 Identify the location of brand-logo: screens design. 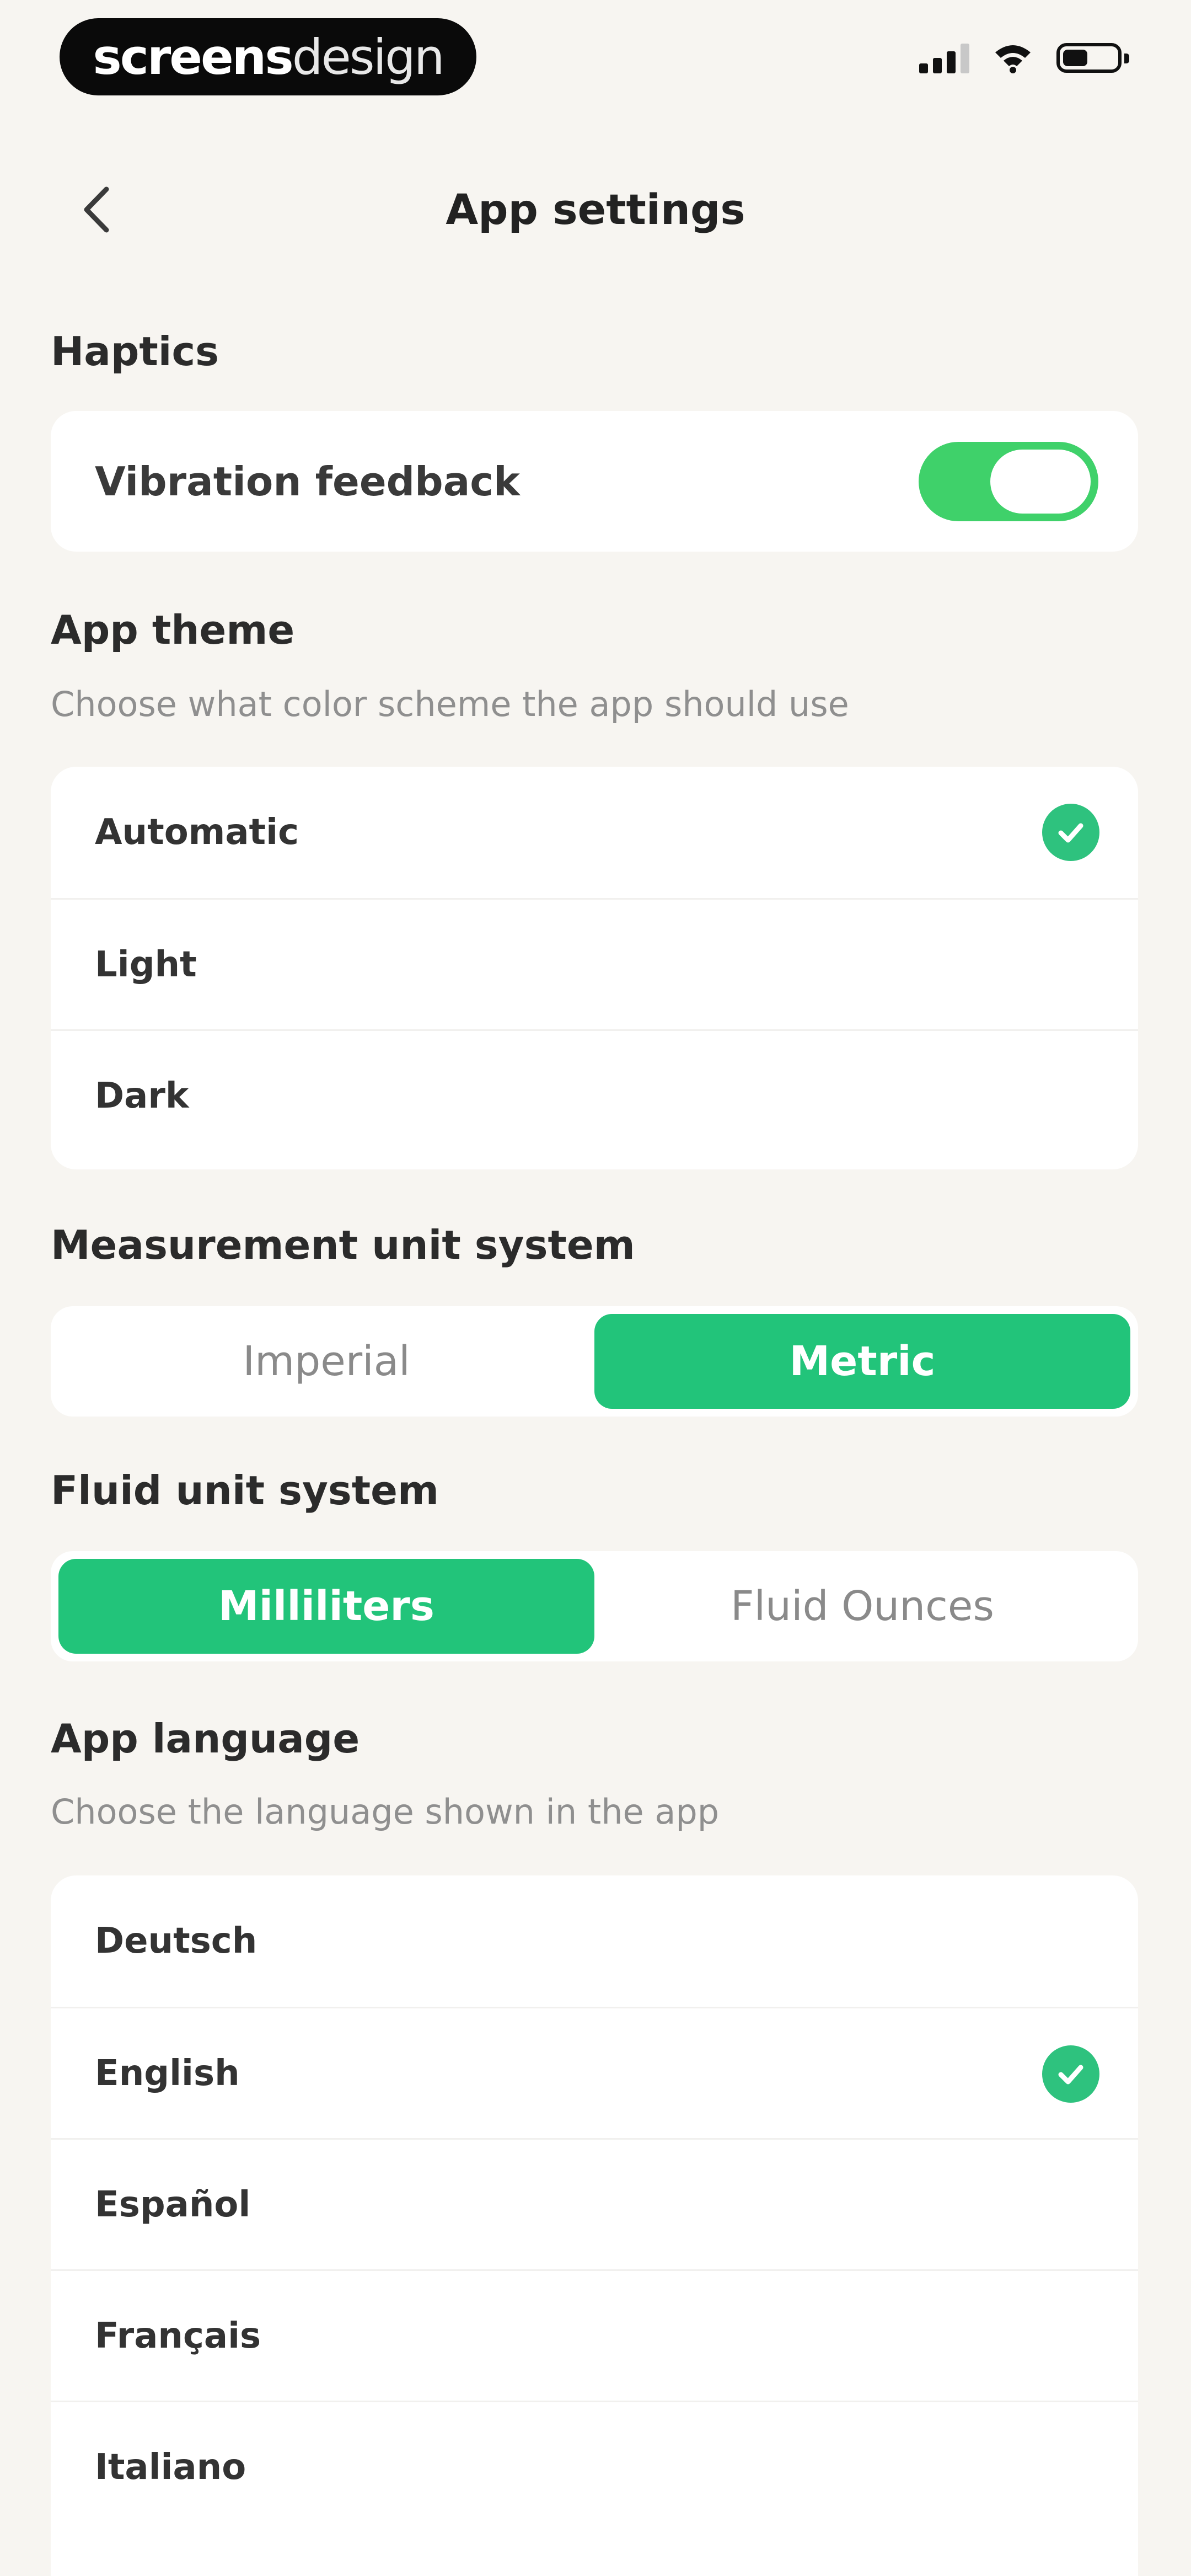
(268, 56).